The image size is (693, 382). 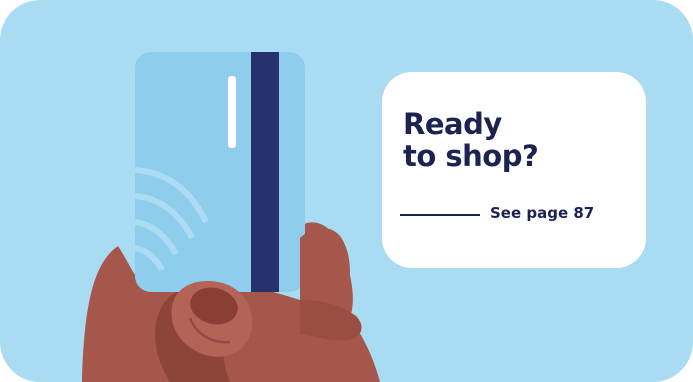 I want to click on headline-line-2: to shop?, so click(x=471, y=156).